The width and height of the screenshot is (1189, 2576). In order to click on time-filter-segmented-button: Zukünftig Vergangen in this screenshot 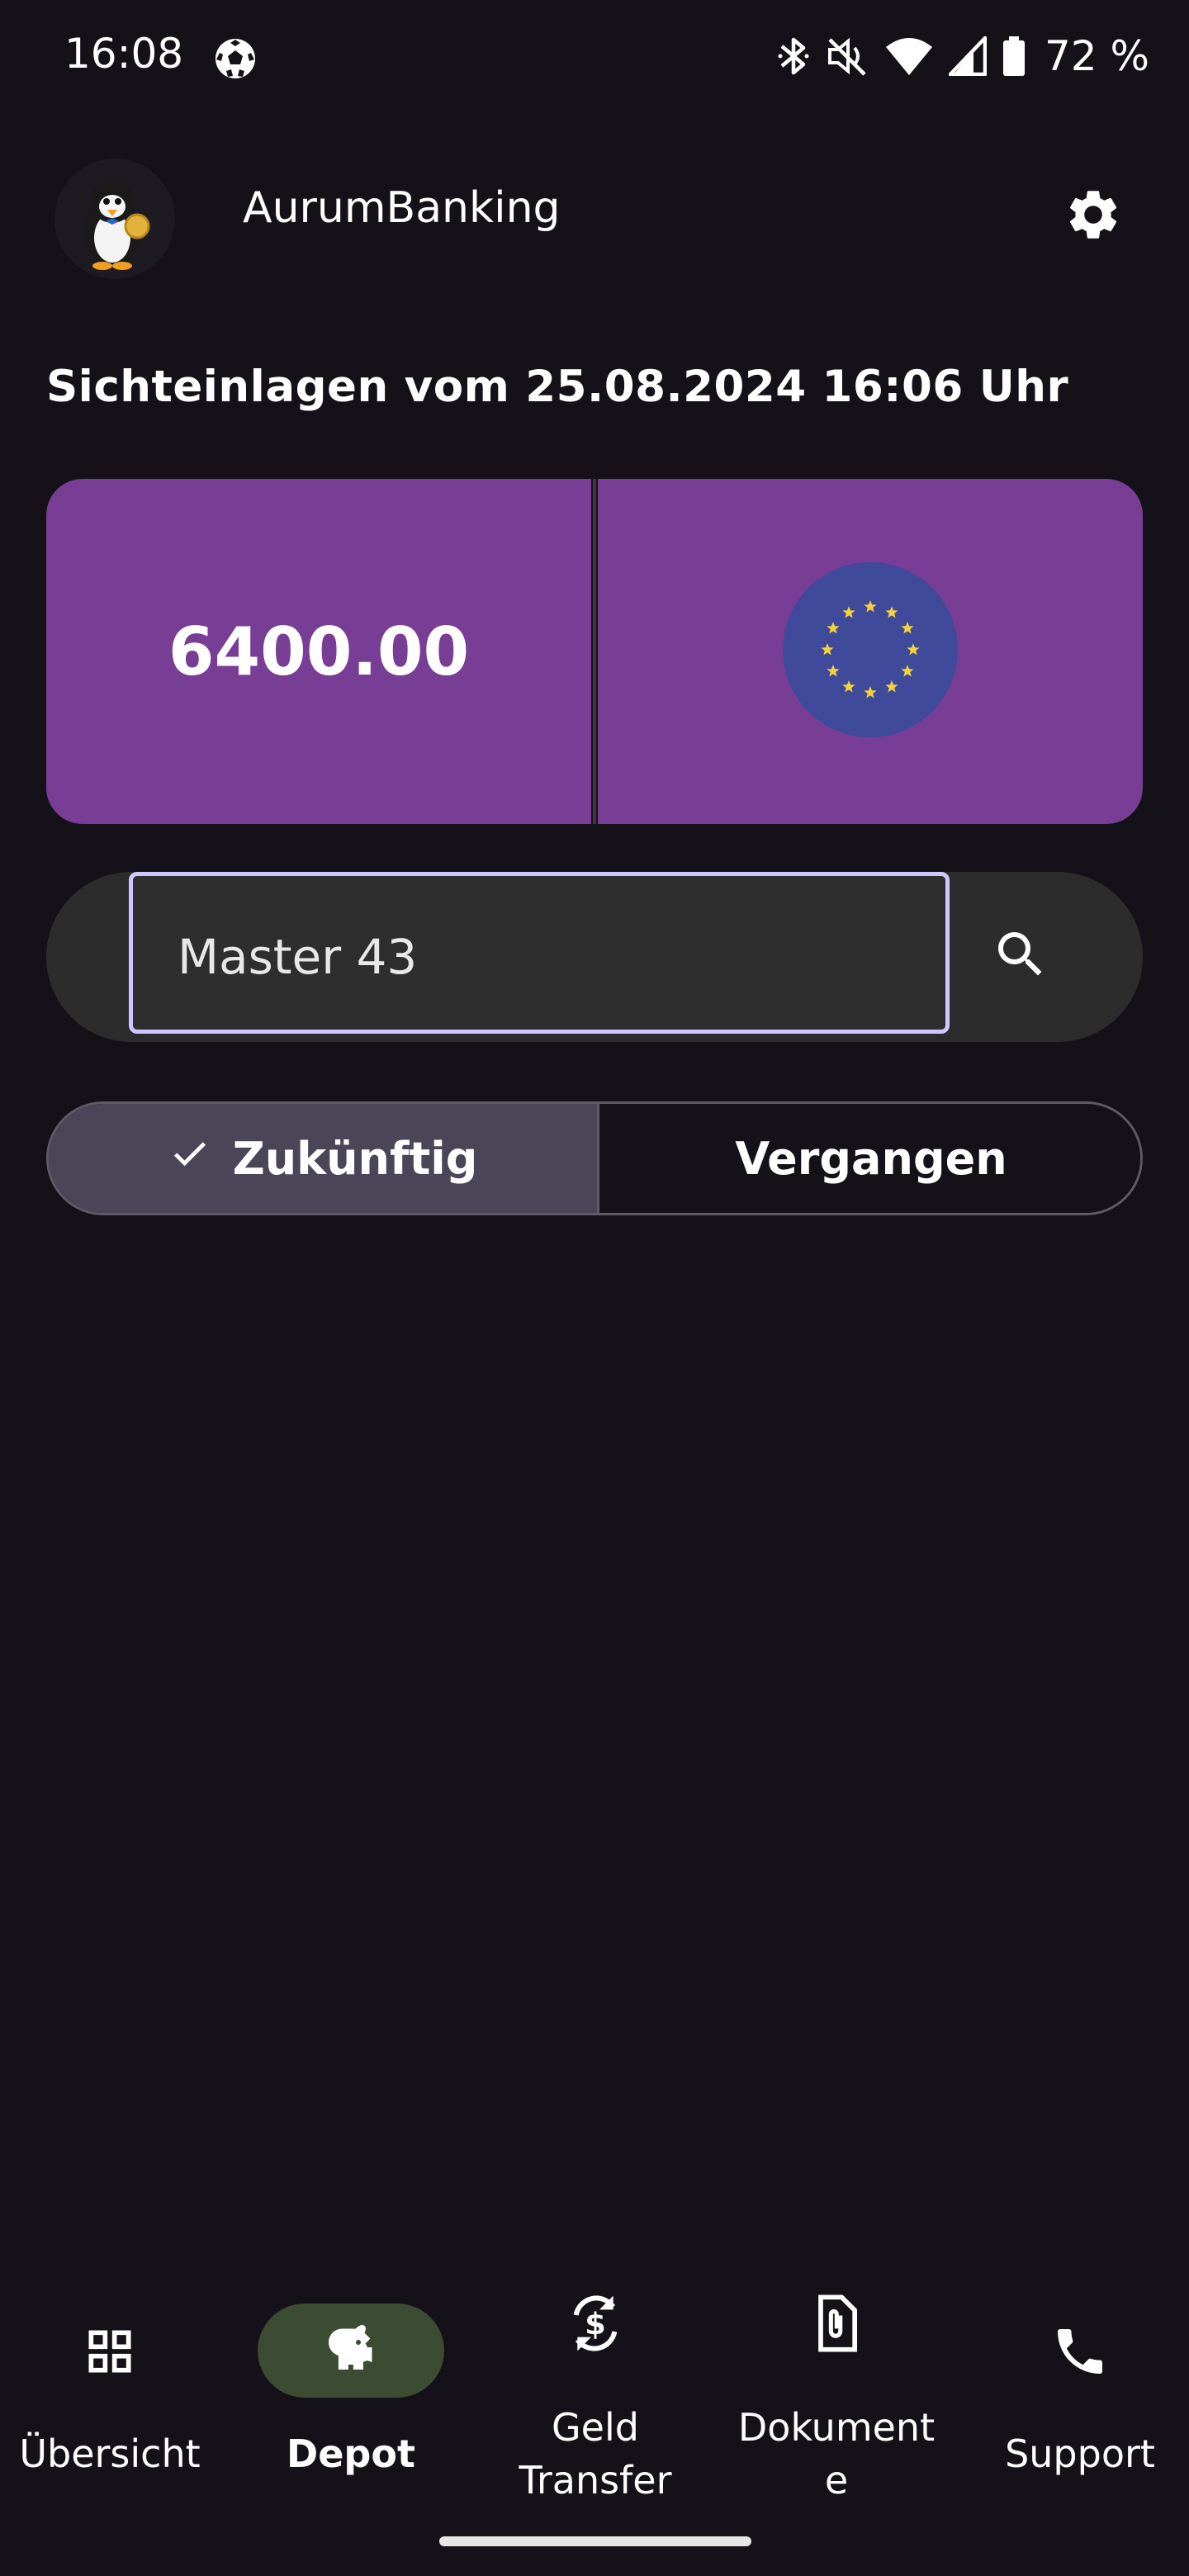, I will do `click(594, 1158)`.